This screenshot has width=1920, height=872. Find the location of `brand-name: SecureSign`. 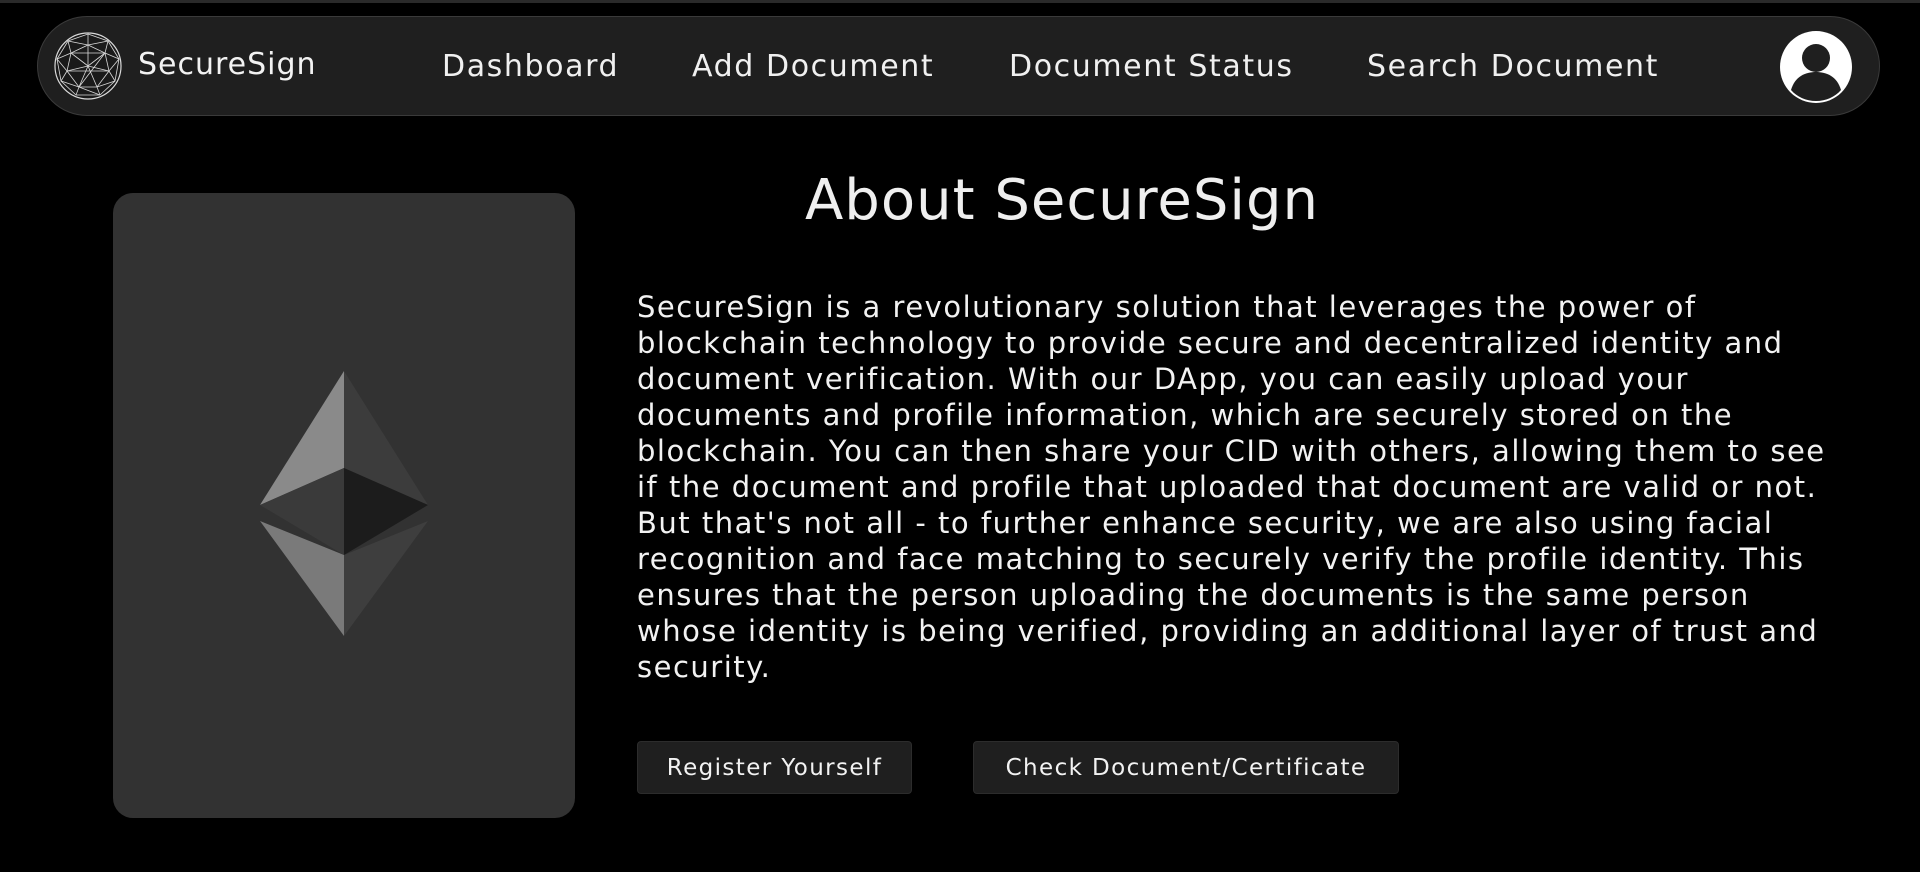

brand-name: SecureSign is located at coordinates (227, 65).